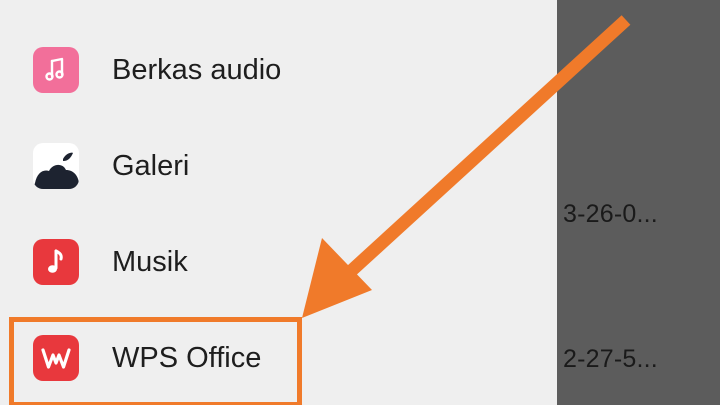  What do you see at coordinates (151, 166) in the screenshot?
I see `app-item-label: Galeri` at bounding box center [151, 166].